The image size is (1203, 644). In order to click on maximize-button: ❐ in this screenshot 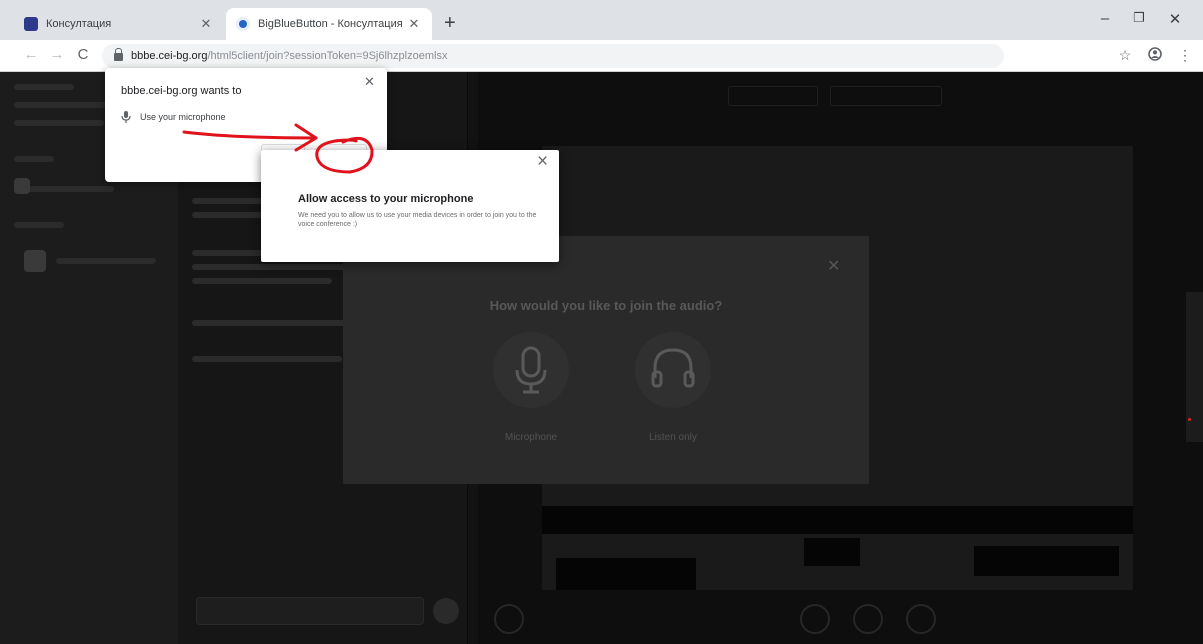, I will do `click(1139, 18)`.